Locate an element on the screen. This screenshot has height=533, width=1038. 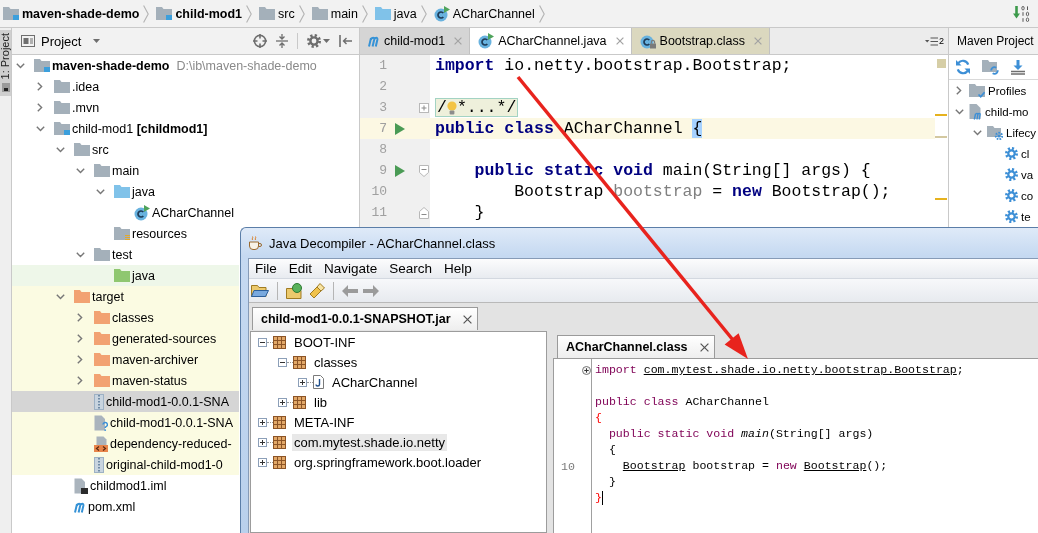
view-selector: Project is located at coordinates (61, 41).